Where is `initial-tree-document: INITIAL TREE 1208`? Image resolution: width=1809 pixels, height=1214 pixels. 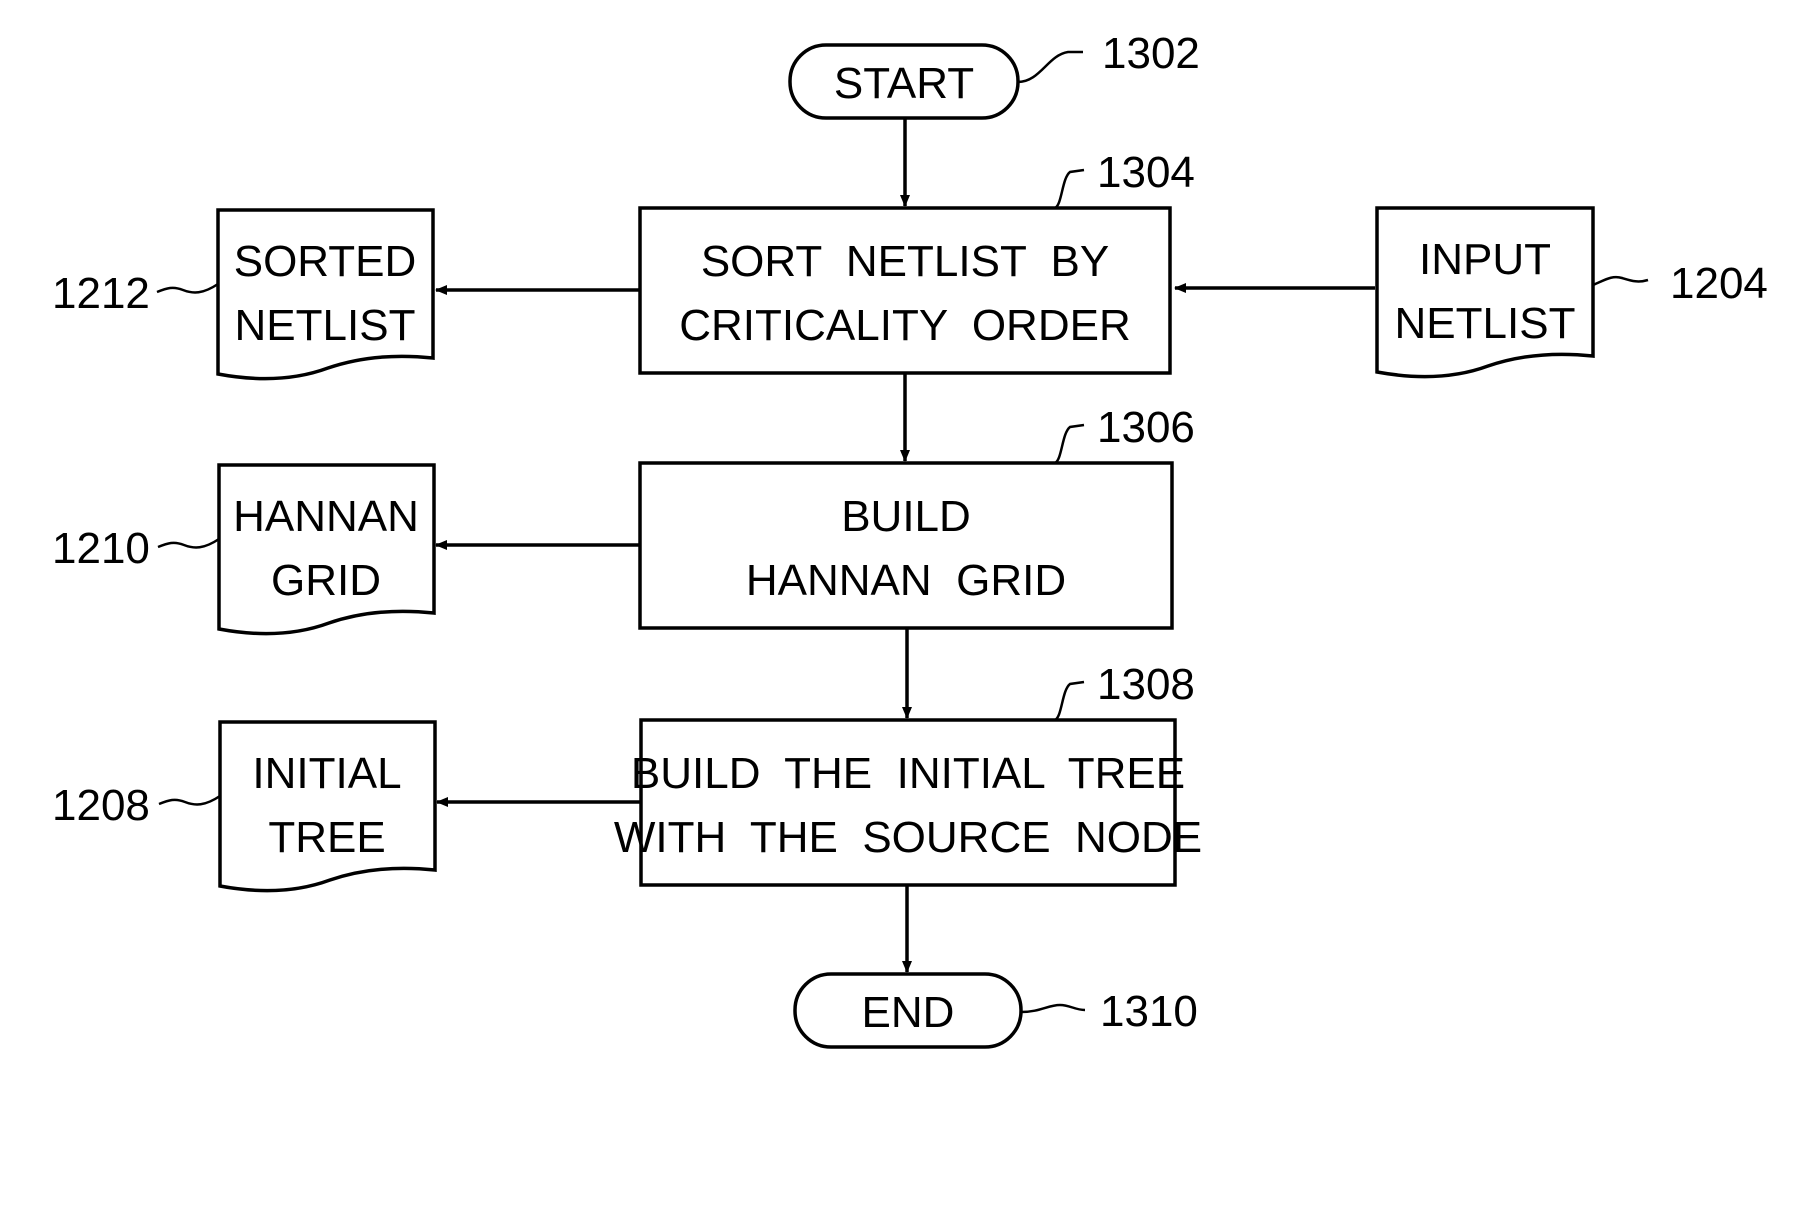 initial-tree-document: INITIAL TREE 1208 is located at coordinates (244, 806).